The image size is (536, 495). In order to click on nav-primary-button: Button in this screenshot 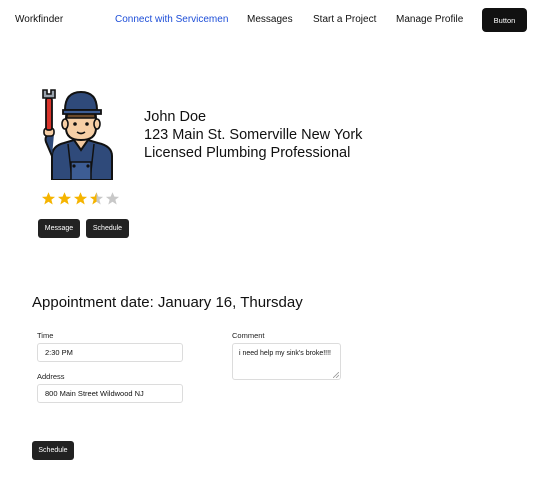, I will do `click(504, 20)`.